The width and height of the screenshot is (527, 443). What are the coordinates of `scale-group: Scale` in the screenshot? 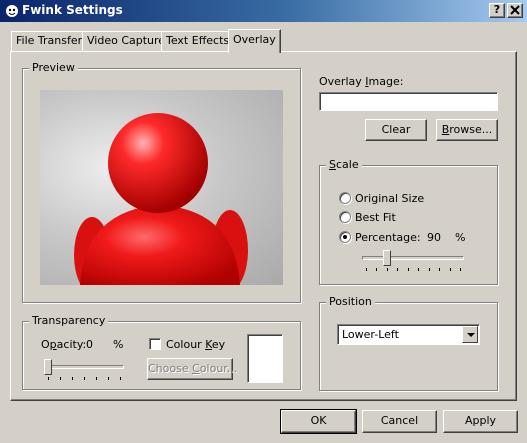 It's located at (408, 221).